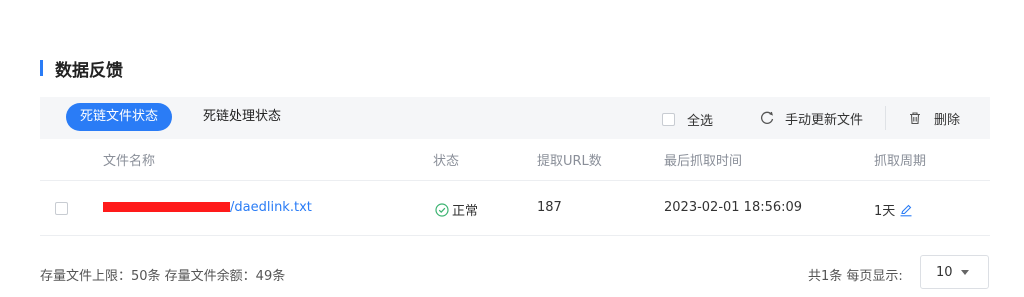  I want to click on status-text: 正常, so click(465, 211).